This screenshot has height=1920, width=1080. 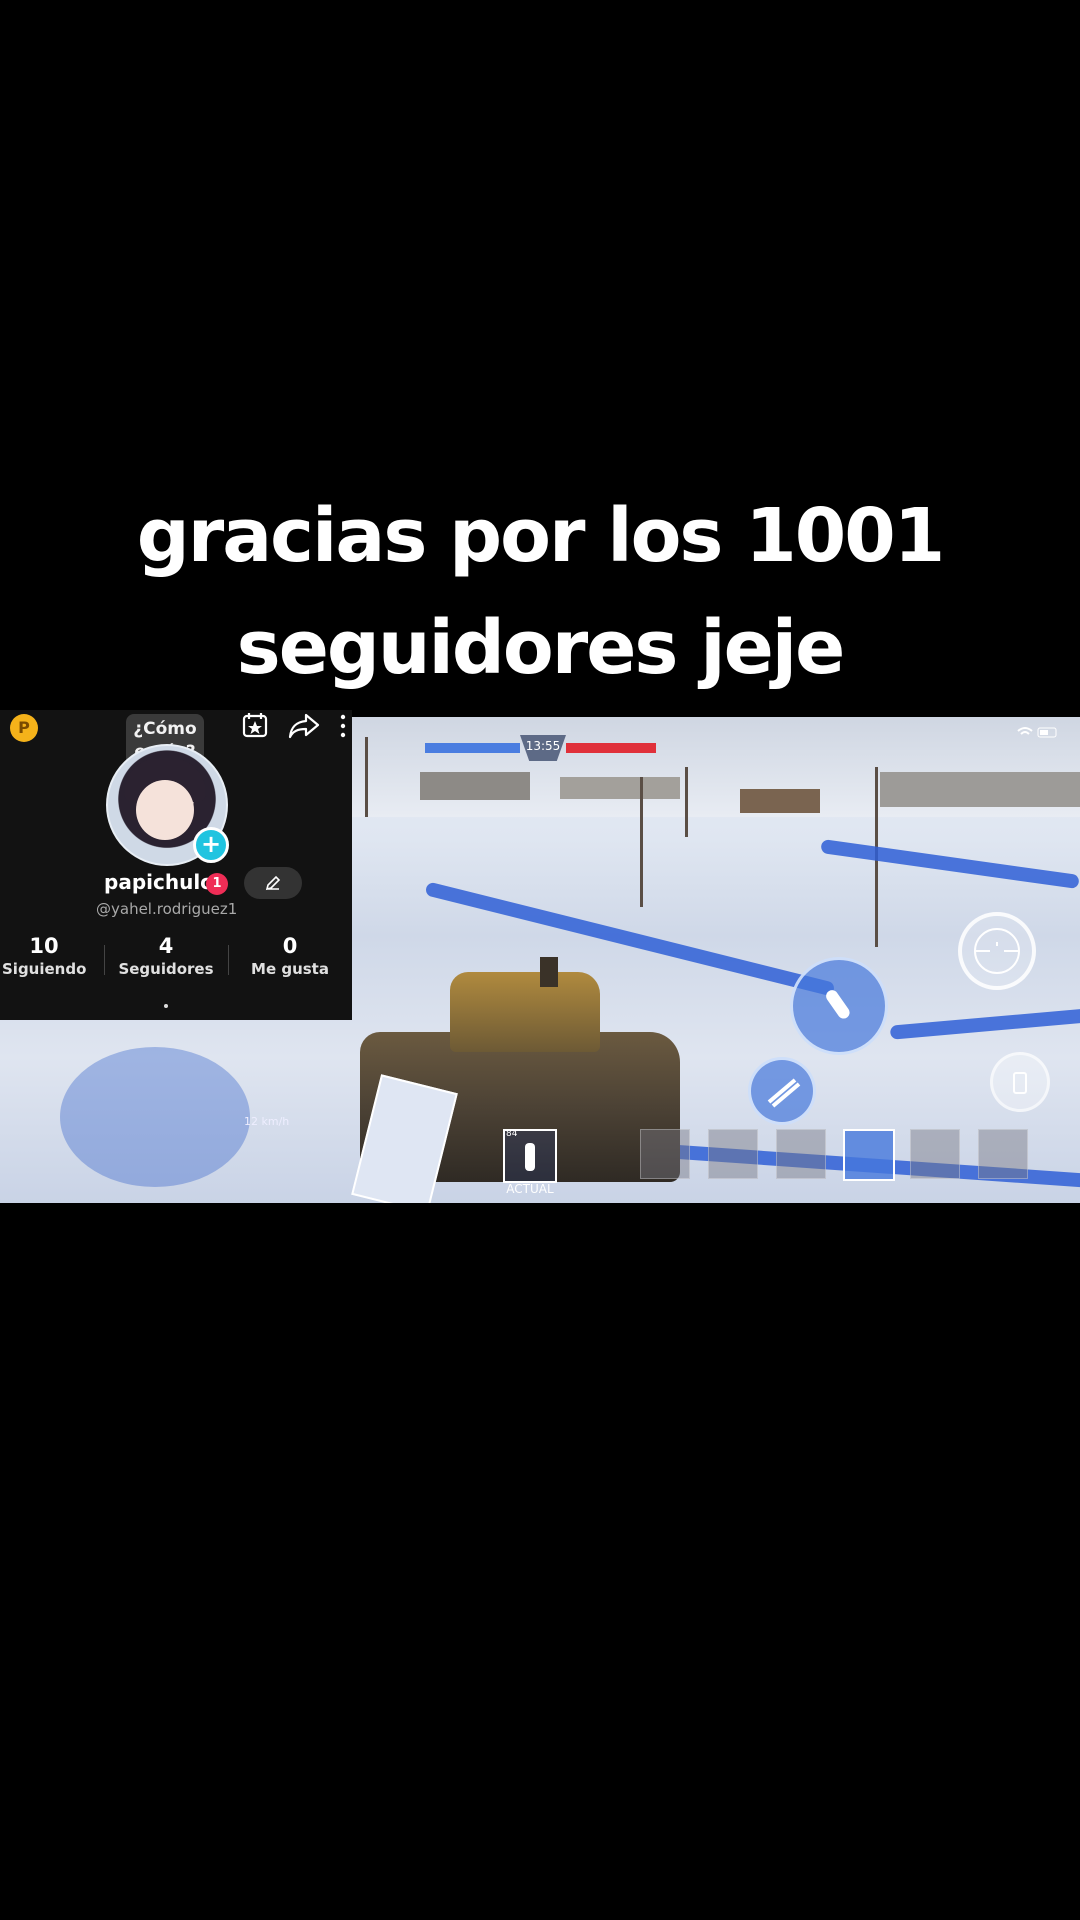 I want to click on enemy-health-bar, so click(x=611, y=748).